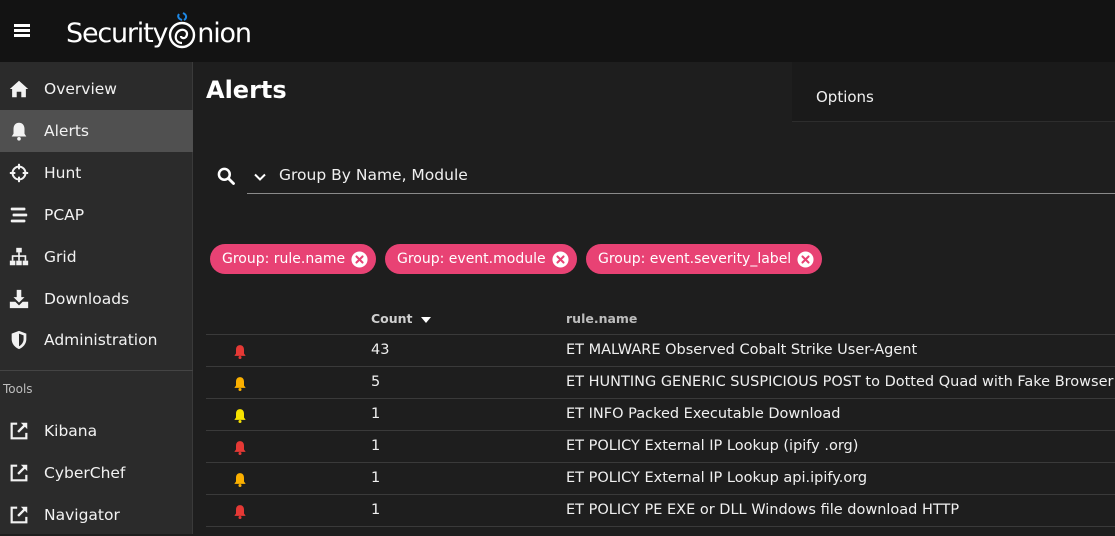 Image resolution: width=1115 pixels, height=536 pixels. Describe the element at coordinates (19, 340) in the screenshot. I see `shield-icon` at that location.